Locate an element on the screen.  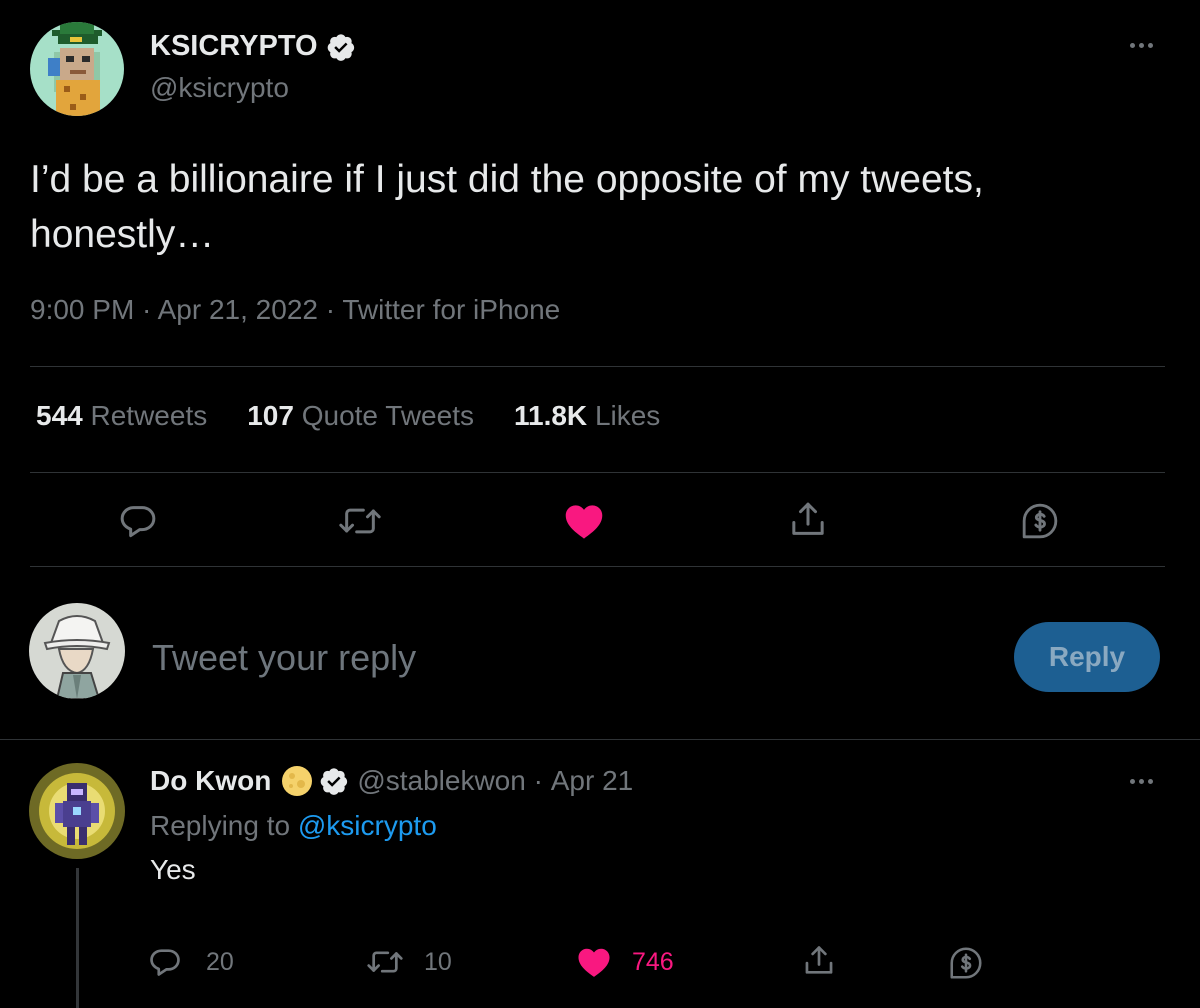
reply-header: Do Kwon @stablekwon · Apr 21 is located at coordinates (391, 781).